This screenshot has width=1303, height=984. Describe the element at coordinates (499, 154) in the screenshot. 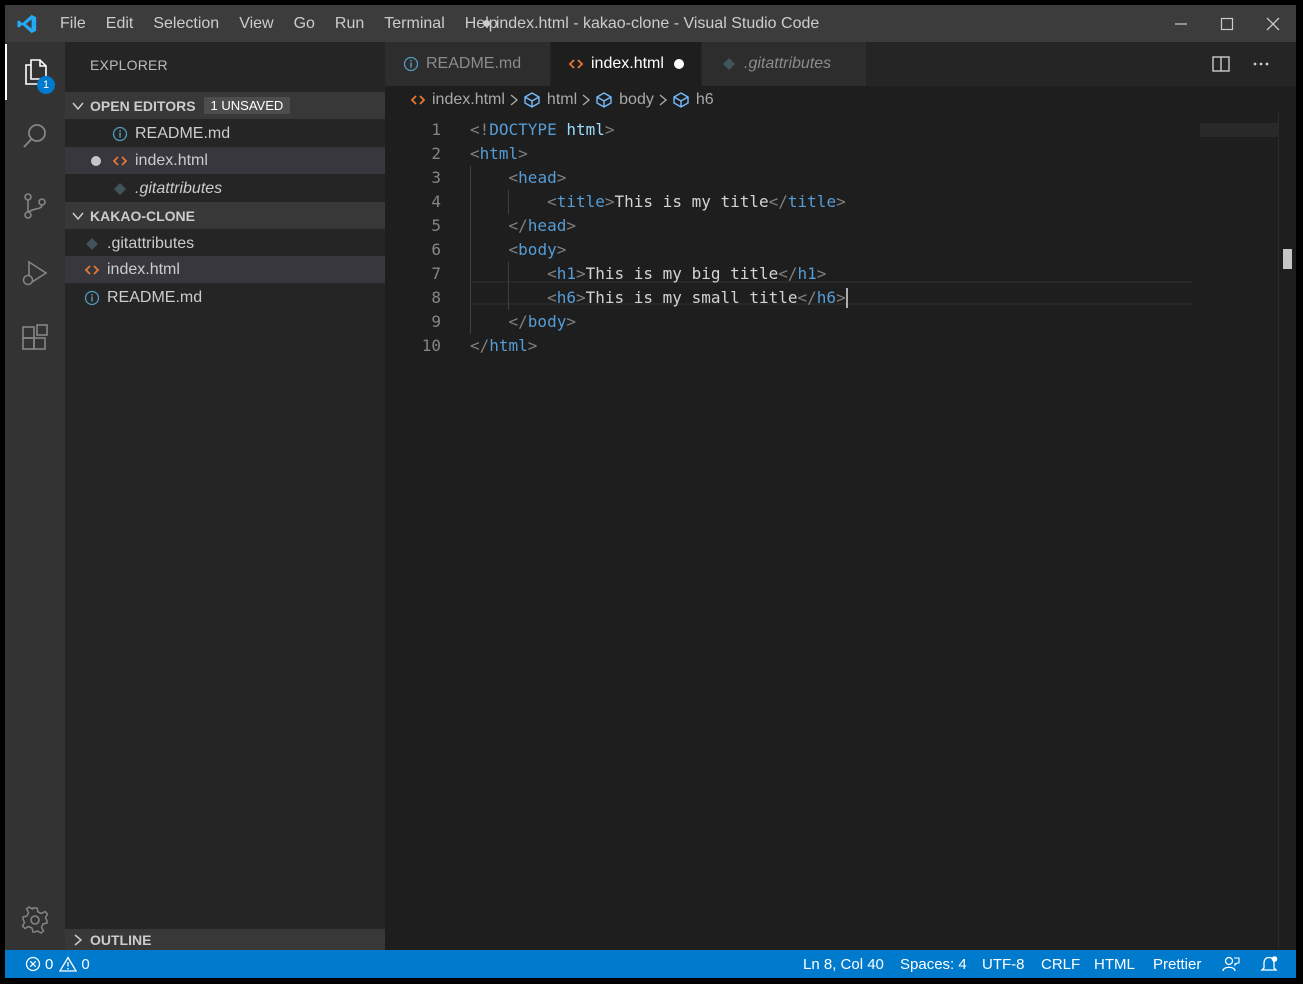

I see `code-line: <html>` at that location.